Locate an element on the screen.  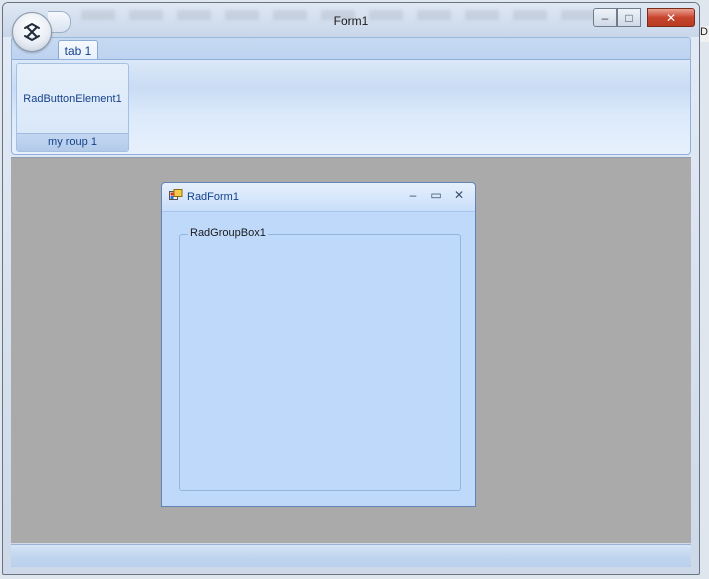
application-menu-button is located at coordinates (32, 32).